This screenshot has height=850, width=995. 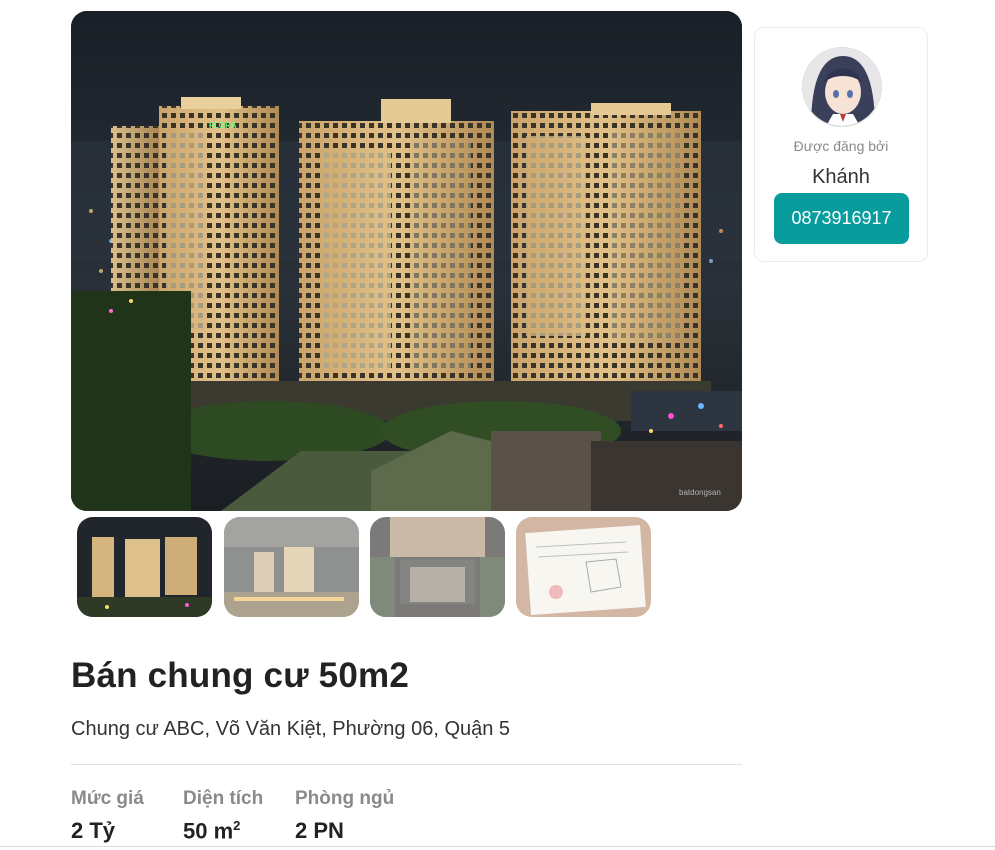 What do you see at coordinates (208, 831) in the screenshot?
I see `area-value: 50 m` at bounding box center [208, 831].